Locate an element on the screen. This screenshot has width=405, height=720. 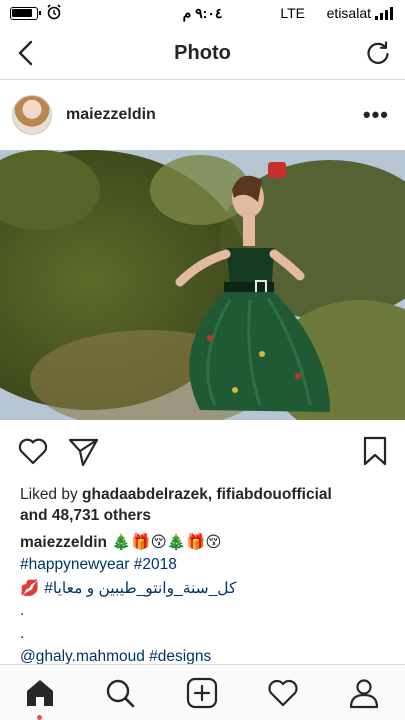
caption-hashtags: #happynewyear #2018 is located at coordinates (207, 565).